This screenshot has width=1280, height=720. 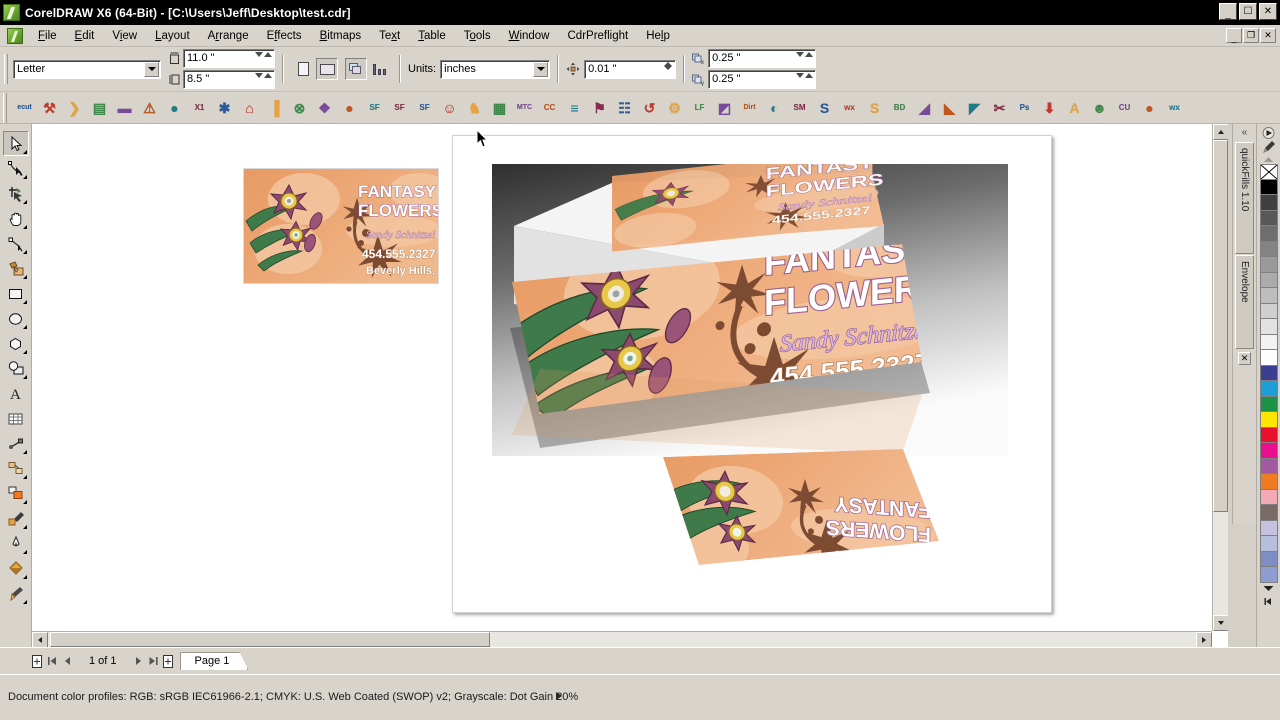 What do you see at coordinates (229, 79) in the screenshot?
I see `page-height-input: 8.5 "` at bounding box center [229, 79].